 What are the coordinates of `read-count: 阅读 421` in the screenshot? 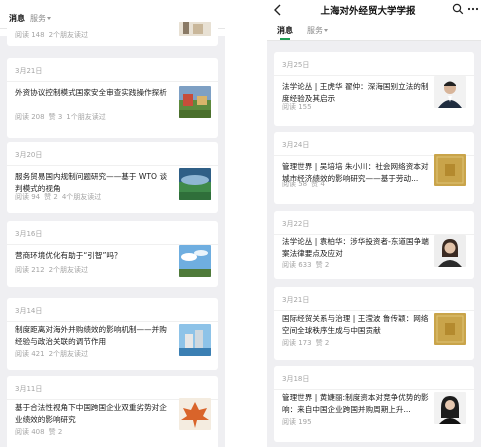 It's located at (30, 354).